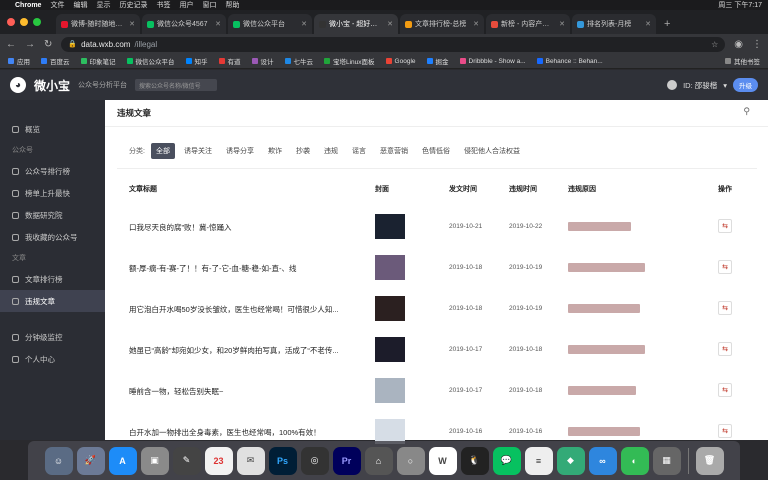  What do you see at coordinates (251, 391) in the screenshot?
I see `article-title: 睡前含一物，轻松告别失眠~` at bounding box center [251, 391].